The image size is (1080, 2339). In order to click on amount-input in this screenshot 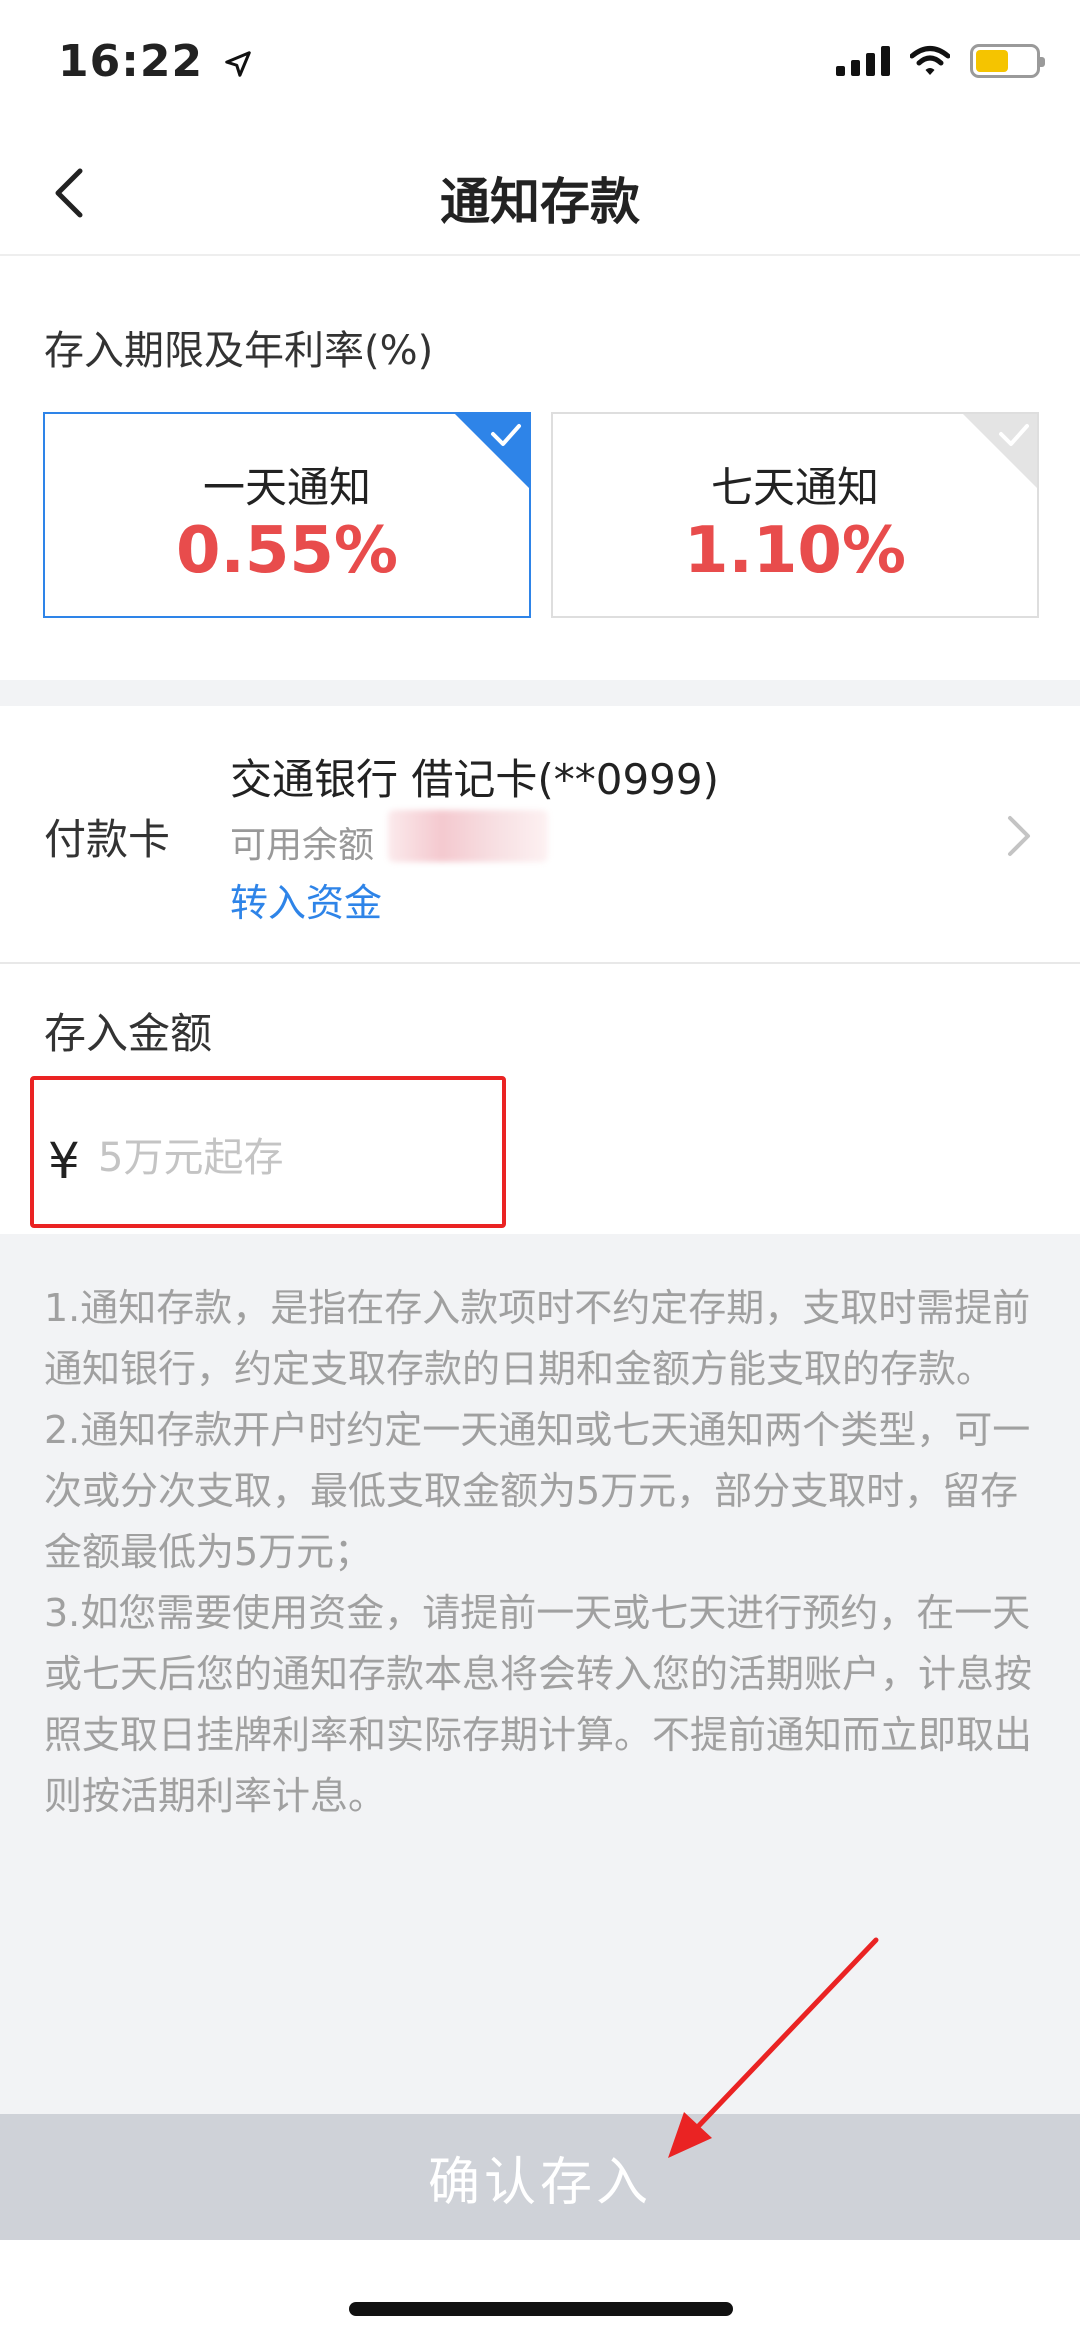, I will do `click(288, 1158)`.